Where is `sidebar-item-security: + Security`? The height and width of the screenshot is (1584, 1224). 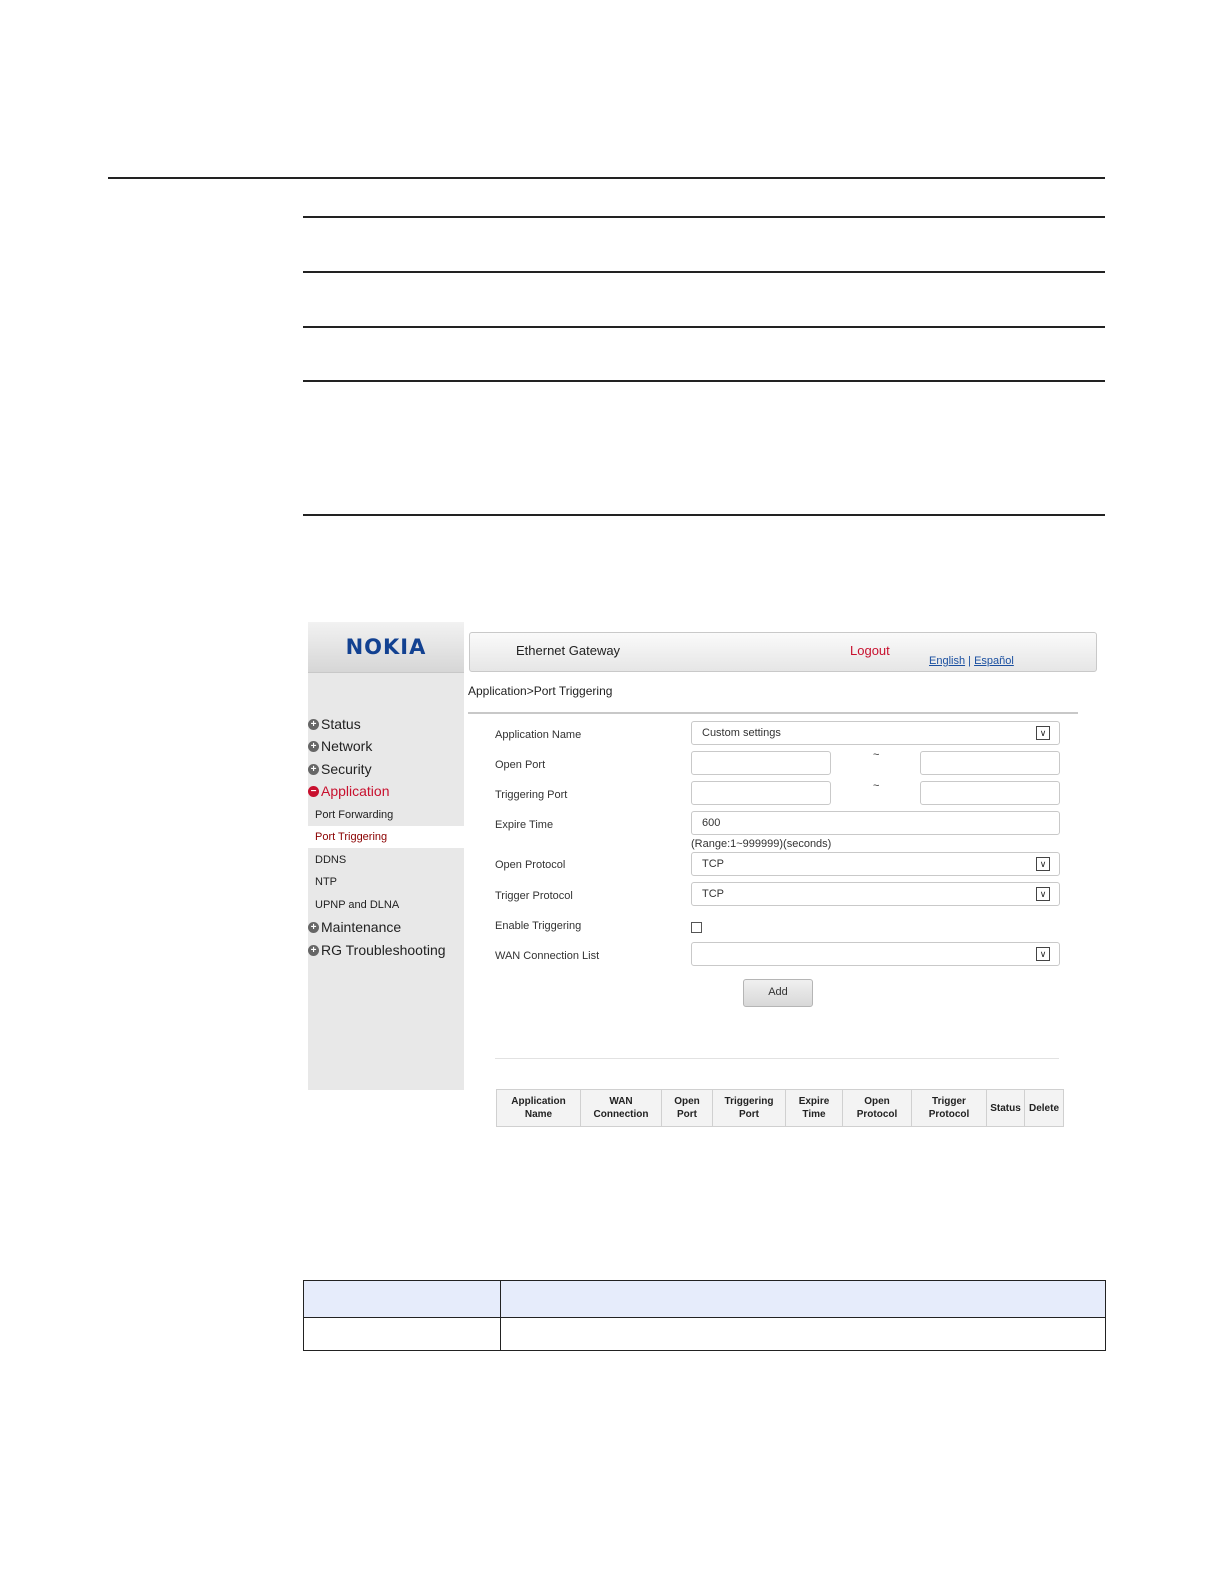
sidebar-item-security: + Security is located at coordinates (340, 769).